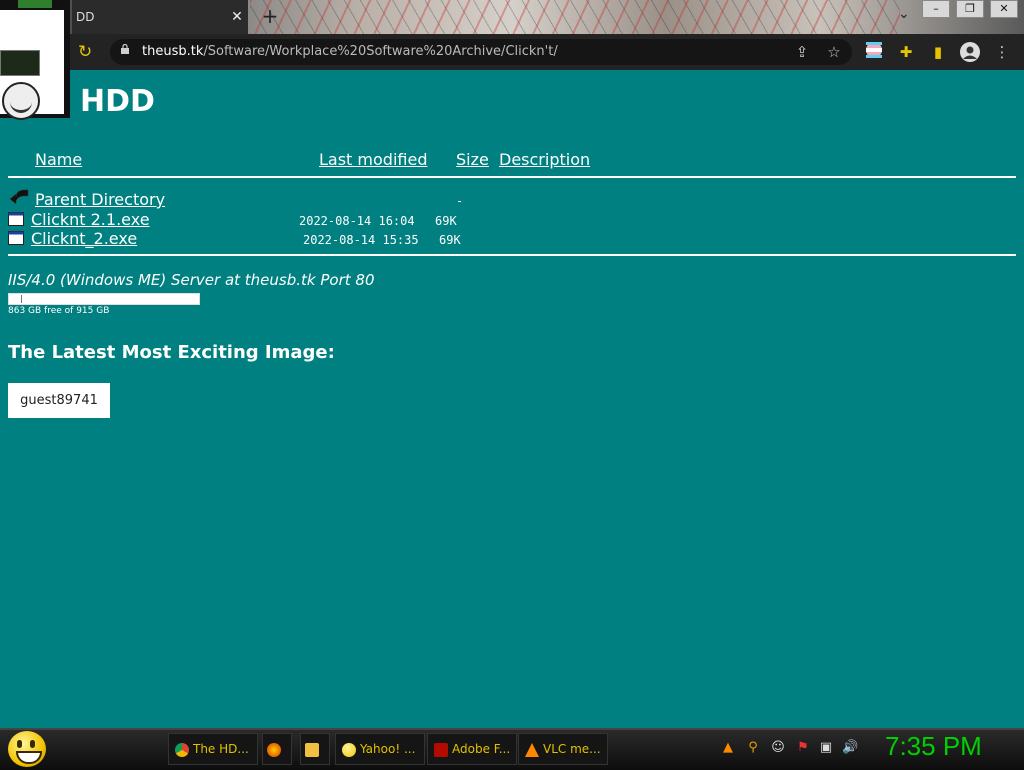  I want to click on flag-icon, so click(874, 50).